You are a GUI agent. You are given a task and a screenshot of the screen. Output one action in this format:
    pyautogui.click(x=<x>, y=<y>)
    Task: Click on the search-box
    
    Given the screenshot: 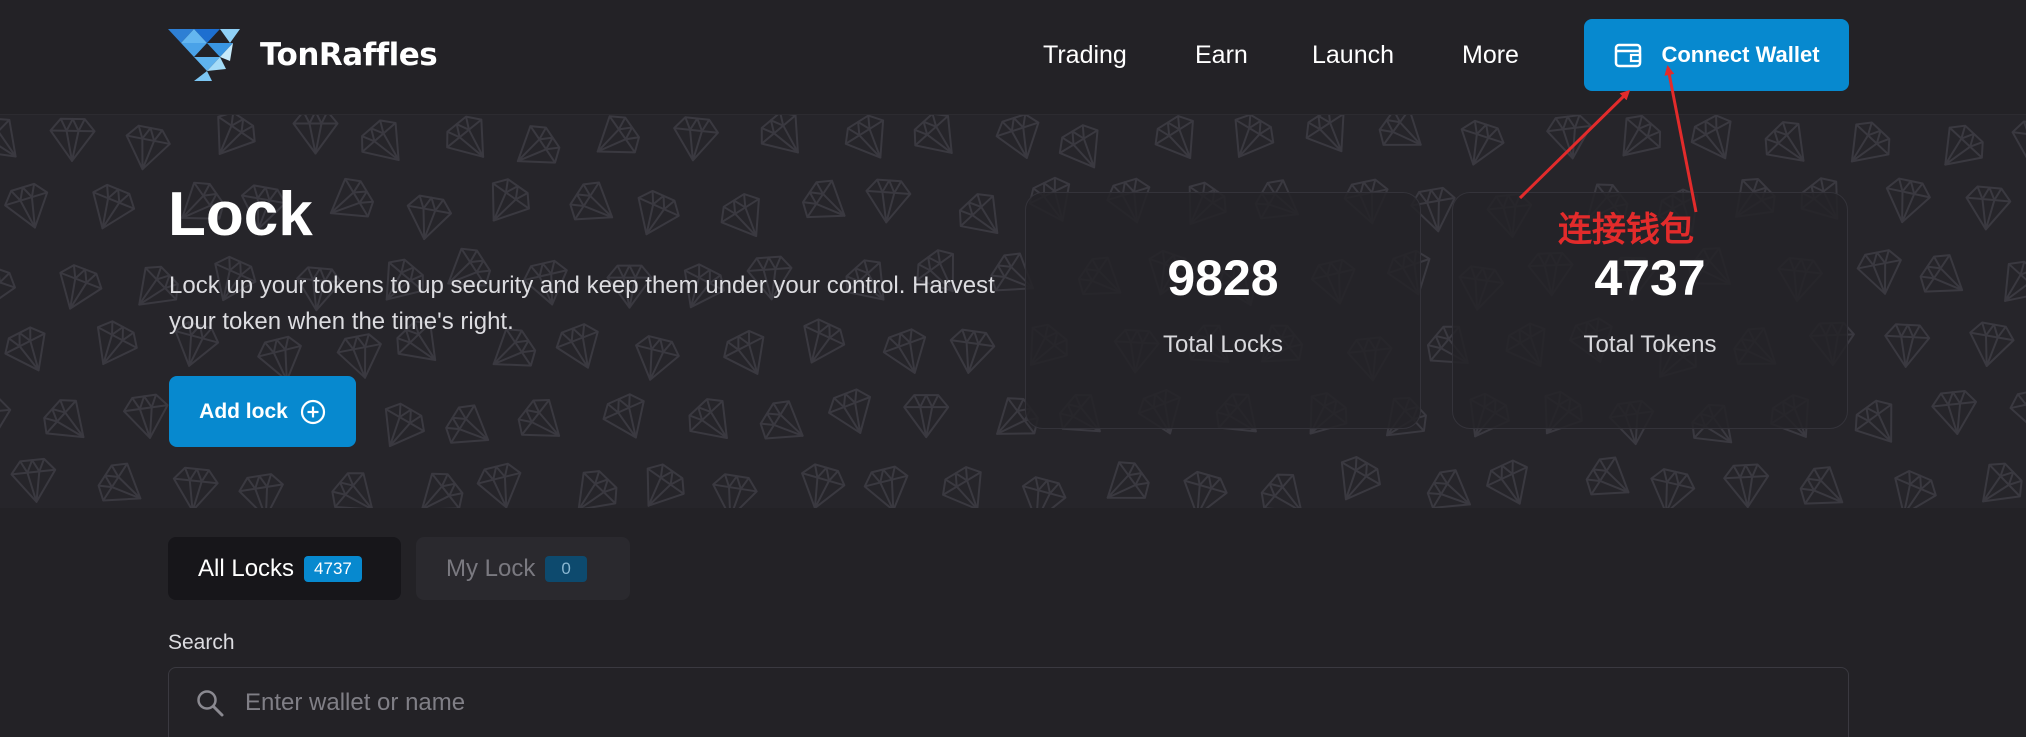 What is the action you would take?
    pyautogui.click(x=1008, y=702)
    